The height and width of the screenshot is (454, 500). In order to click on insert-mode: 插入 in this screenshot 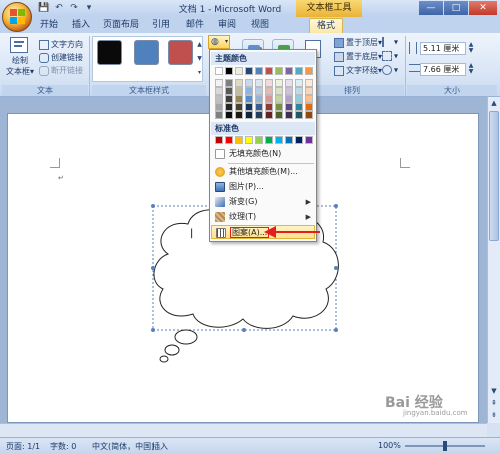, I will do `click(160, 446)`.